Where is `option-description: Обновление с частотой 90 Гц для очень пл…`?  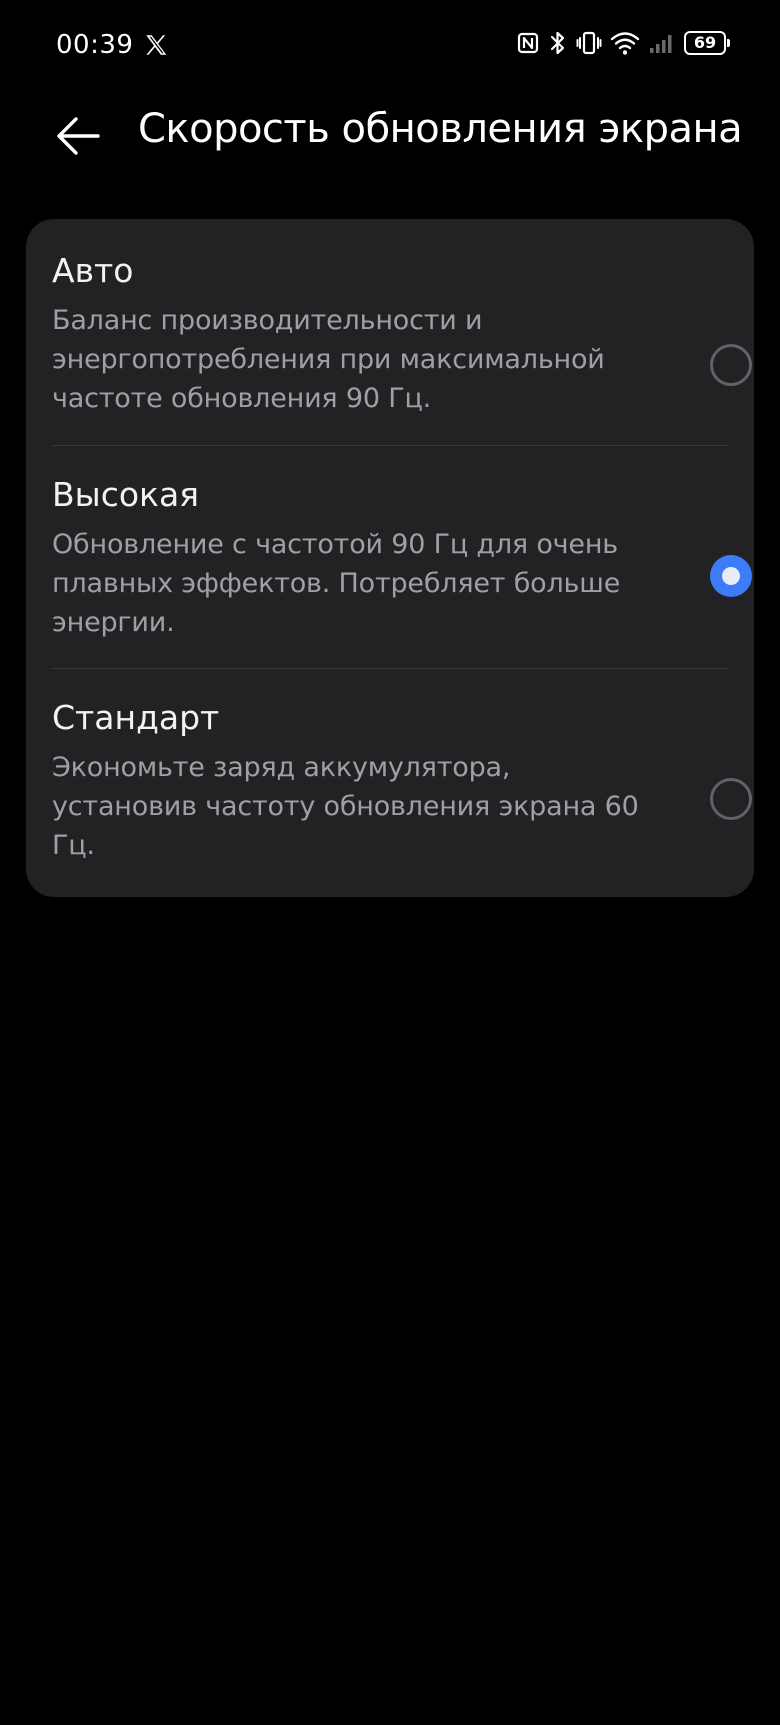 option-description: Обновление с частотой 90 Гц для очень пл… is located at coordinates (336, 583).